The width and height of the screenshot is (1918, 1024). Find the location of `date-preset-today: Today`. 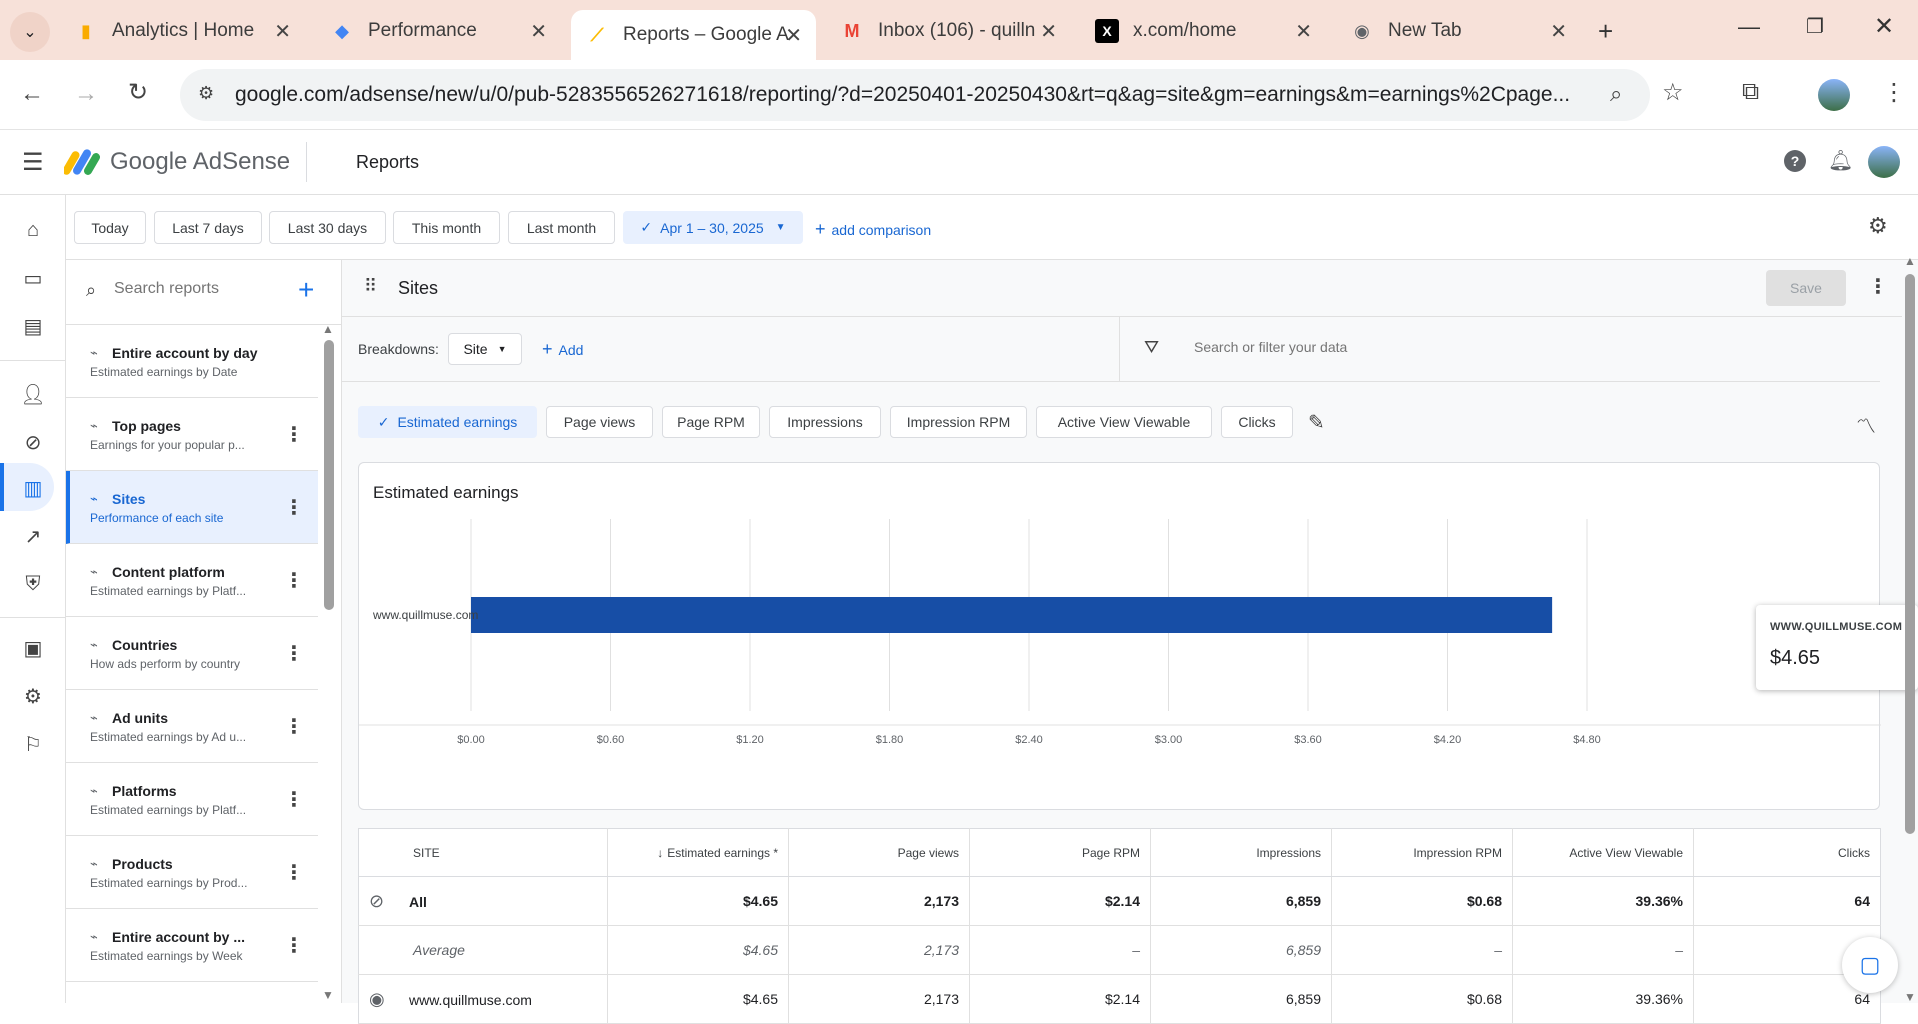

date-preset-today: Today is located at coordinates (110, 227).